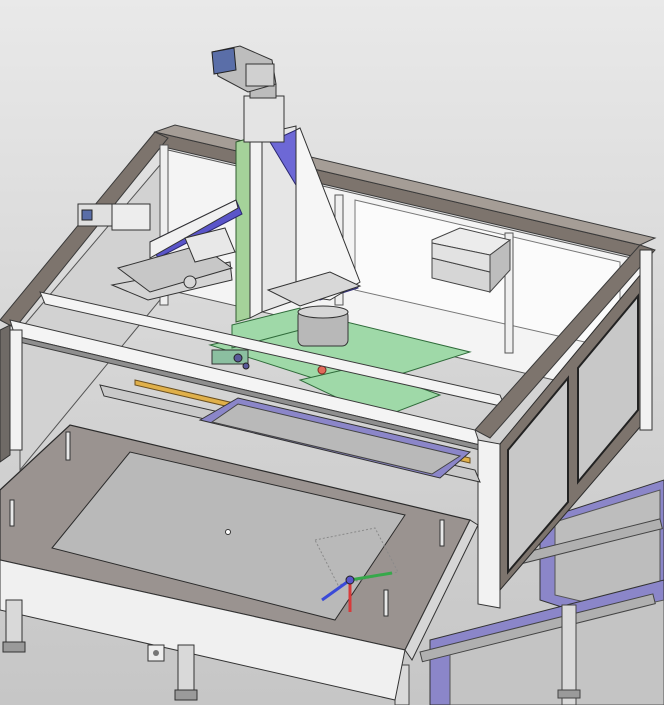  What do you see at coordinates (87, 215) in the screenshot?
I see `side-motor-face` at bounding box center [87, 215].